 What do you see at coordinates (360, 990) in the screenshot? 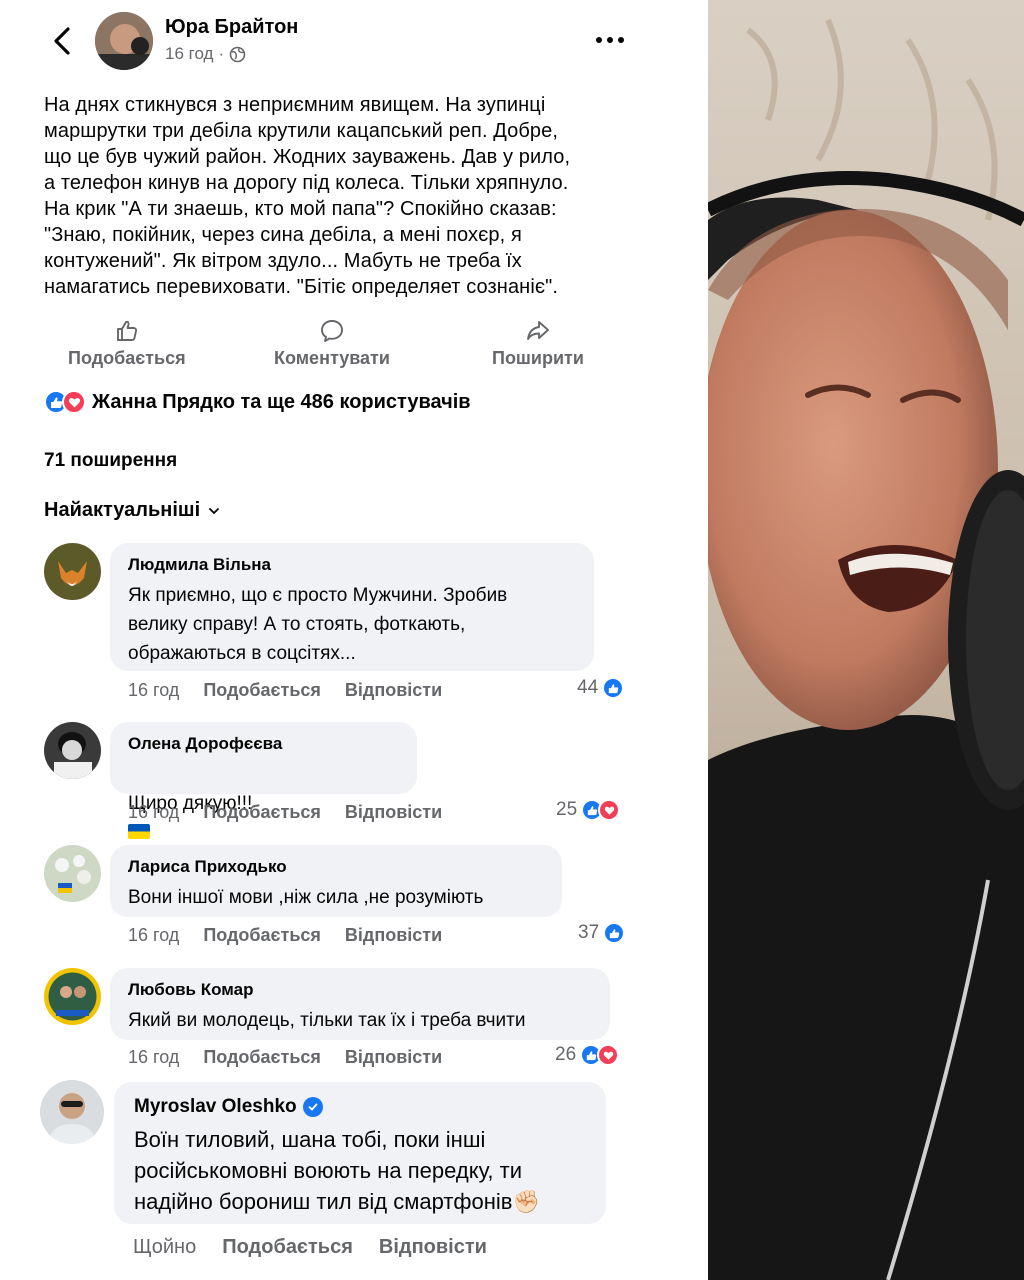
I see `commenter-name: Любовь Комар` at bounding box center [360, 990].